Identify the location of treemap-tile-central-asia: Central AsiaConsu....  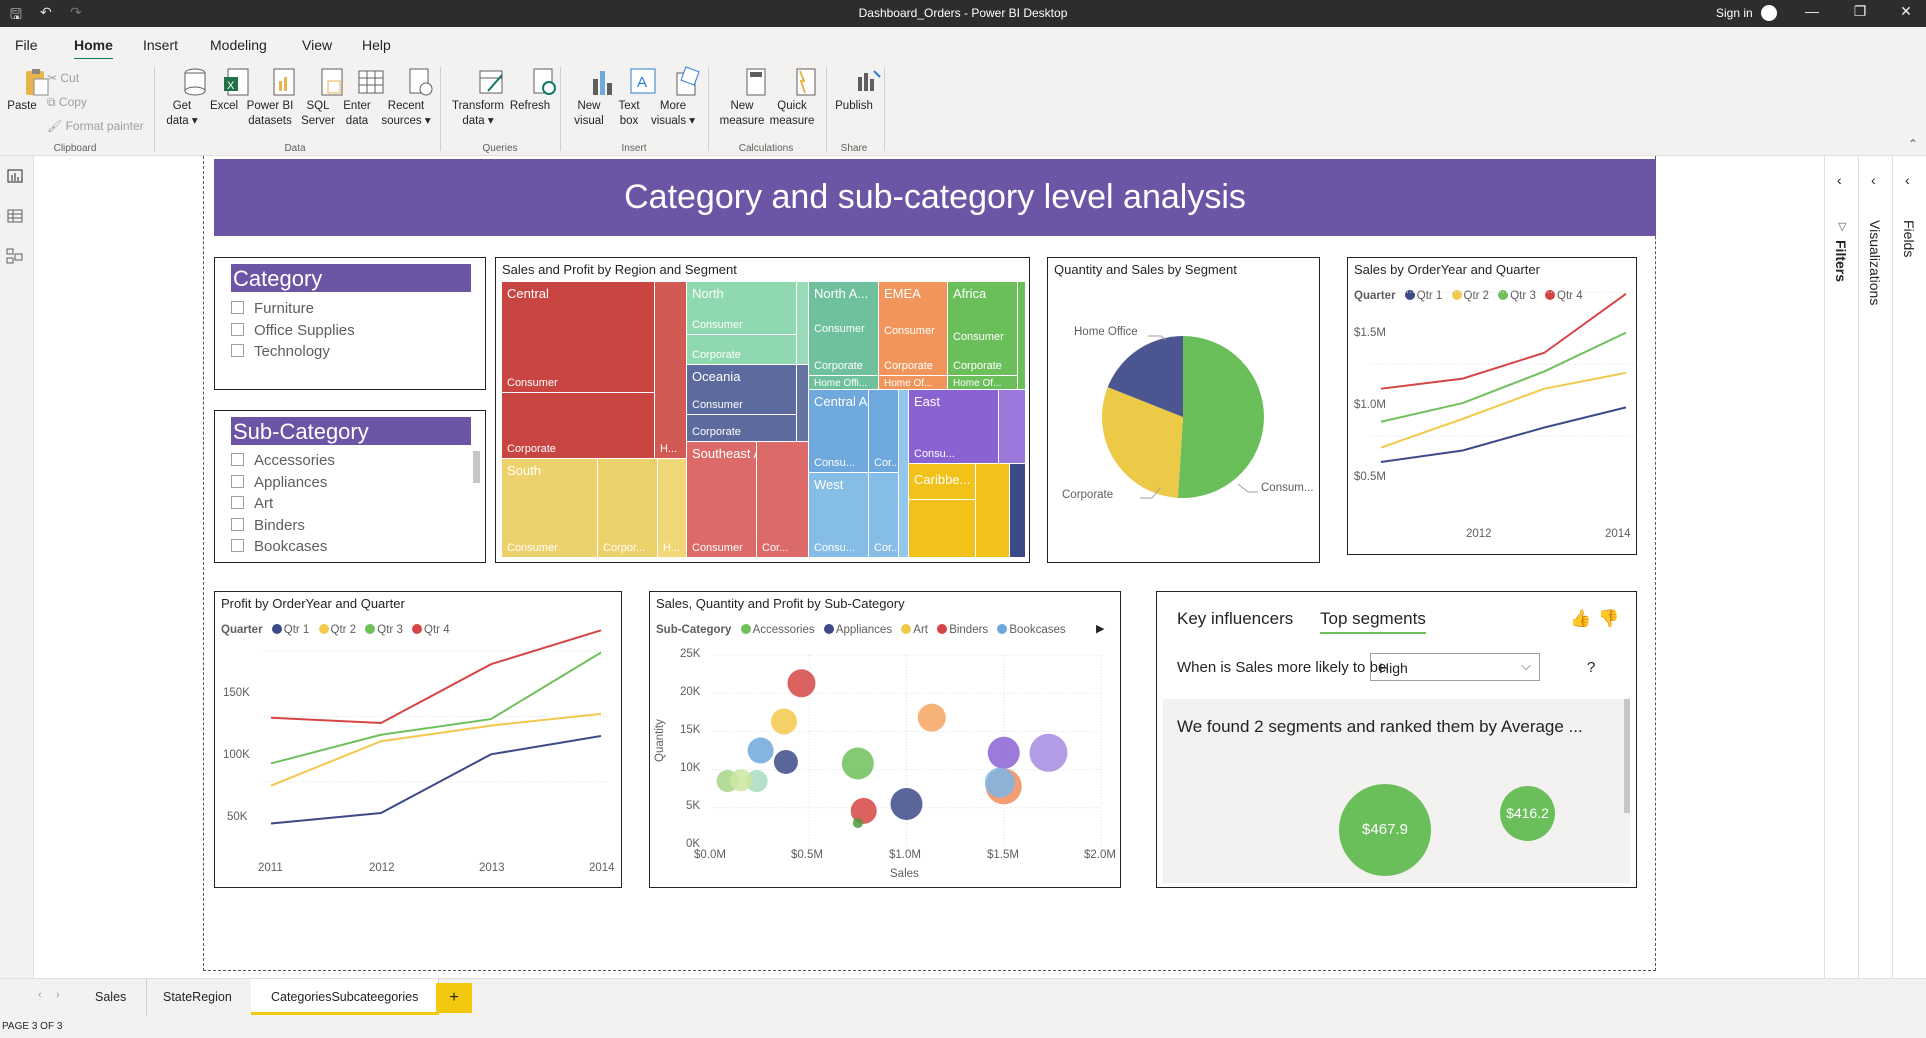
(839, 431).